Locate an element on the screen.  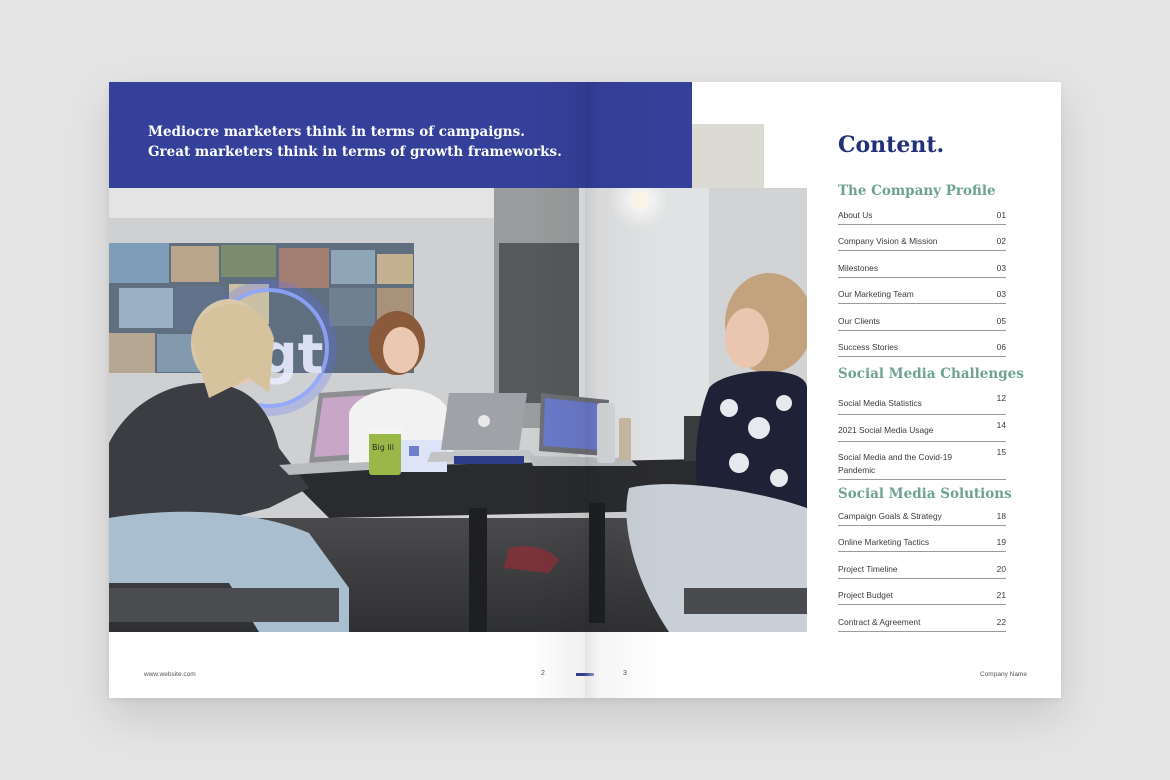
toc-item-page: 21 is located at coordinates (1001, 595).